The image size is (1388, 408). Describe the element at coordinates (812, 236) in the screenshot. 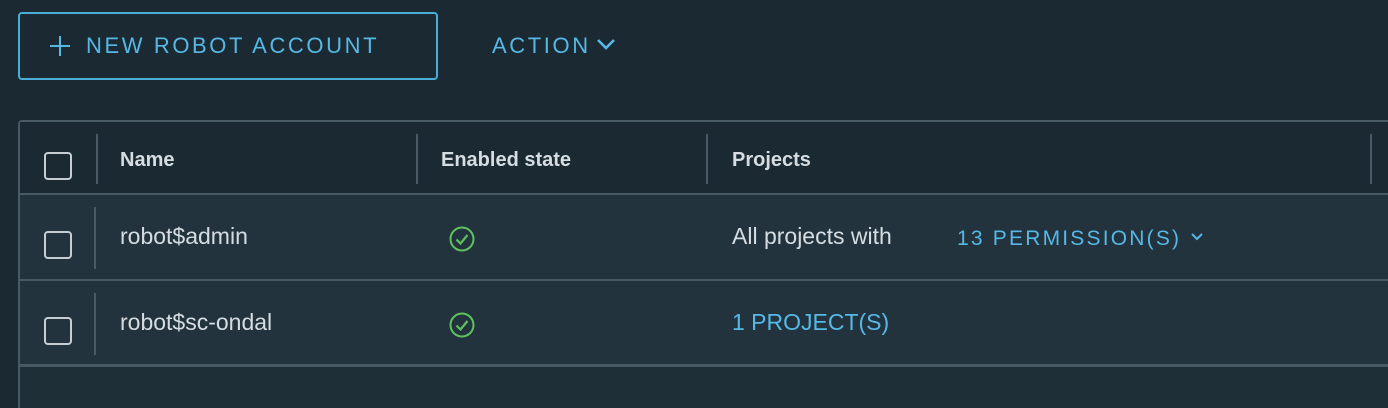

I see `projects-text: All projects with` at that location.